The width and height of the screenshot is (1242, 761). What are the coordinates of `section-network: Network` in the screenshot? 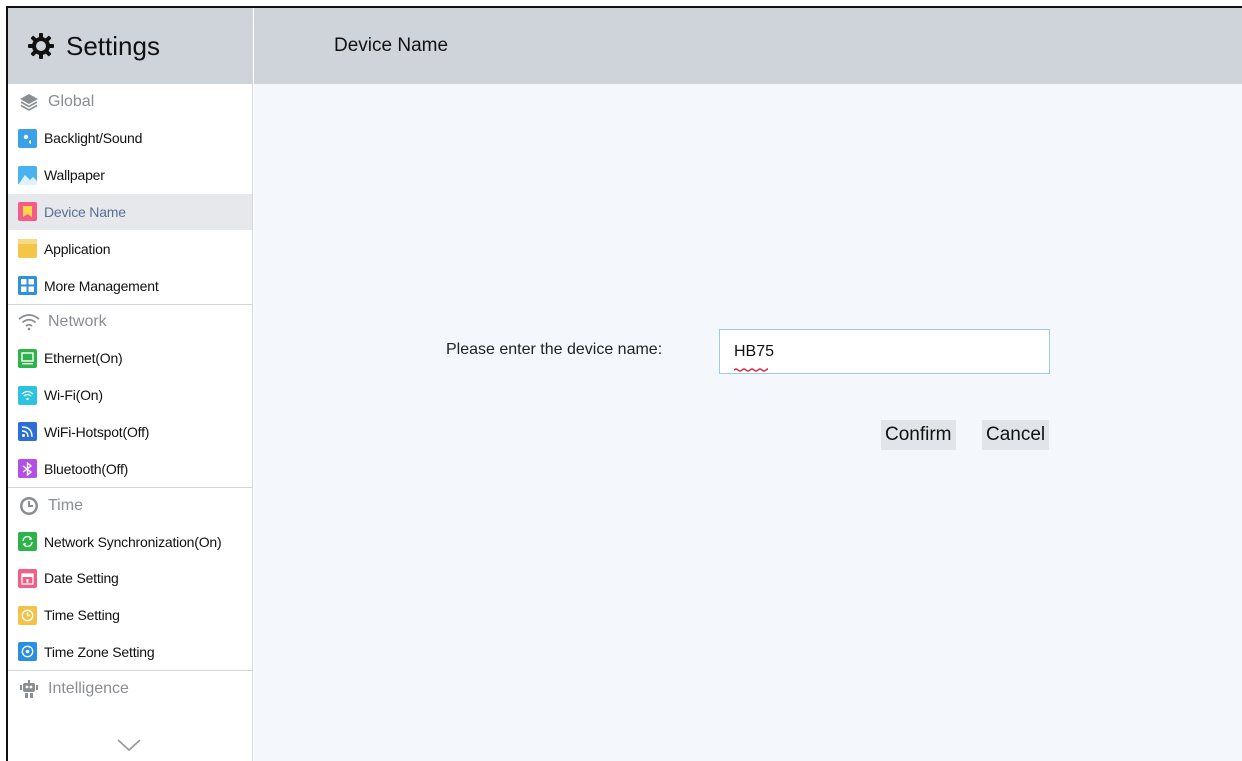 It's located at (130, 321).